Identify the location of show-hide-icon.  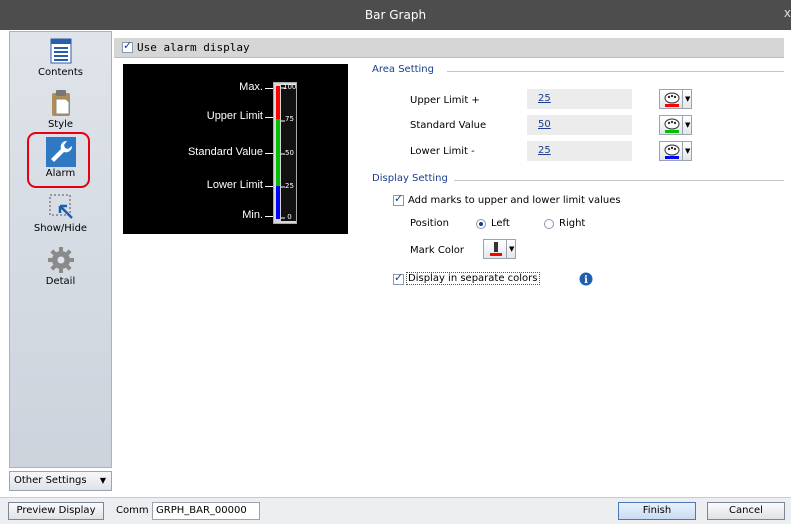
(61, 207).